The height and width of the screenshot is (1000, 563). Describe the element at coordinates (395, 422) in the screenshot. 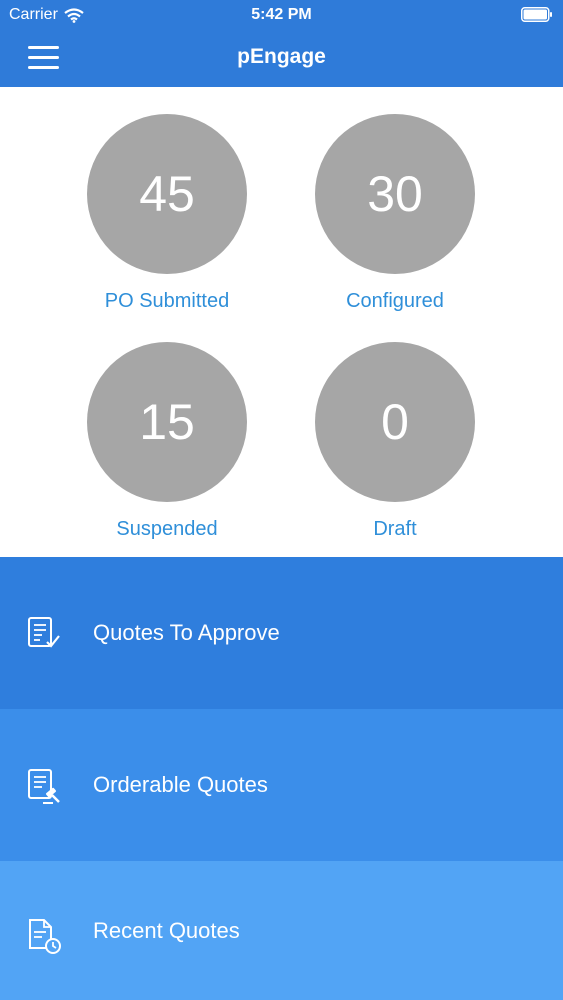

I see `stat-count: 0` at that location.